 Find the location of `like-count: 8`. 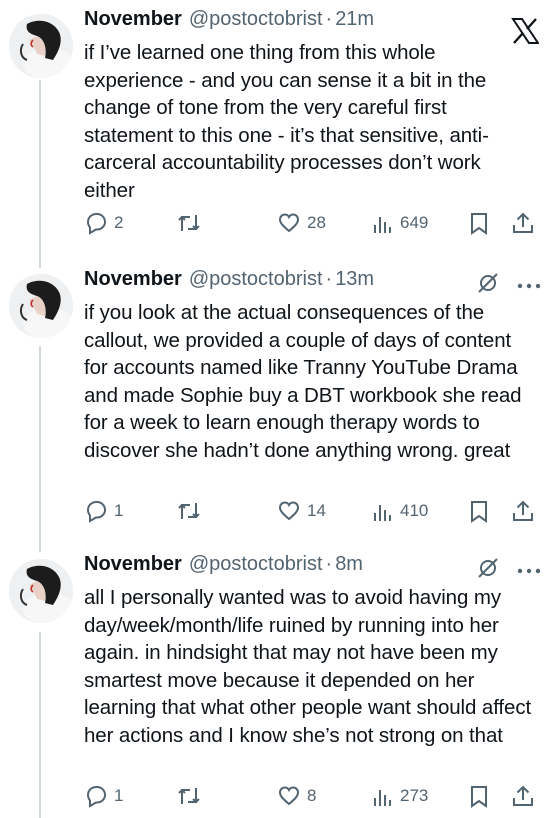

like-count: 8 is located at coordinates (312, 795).